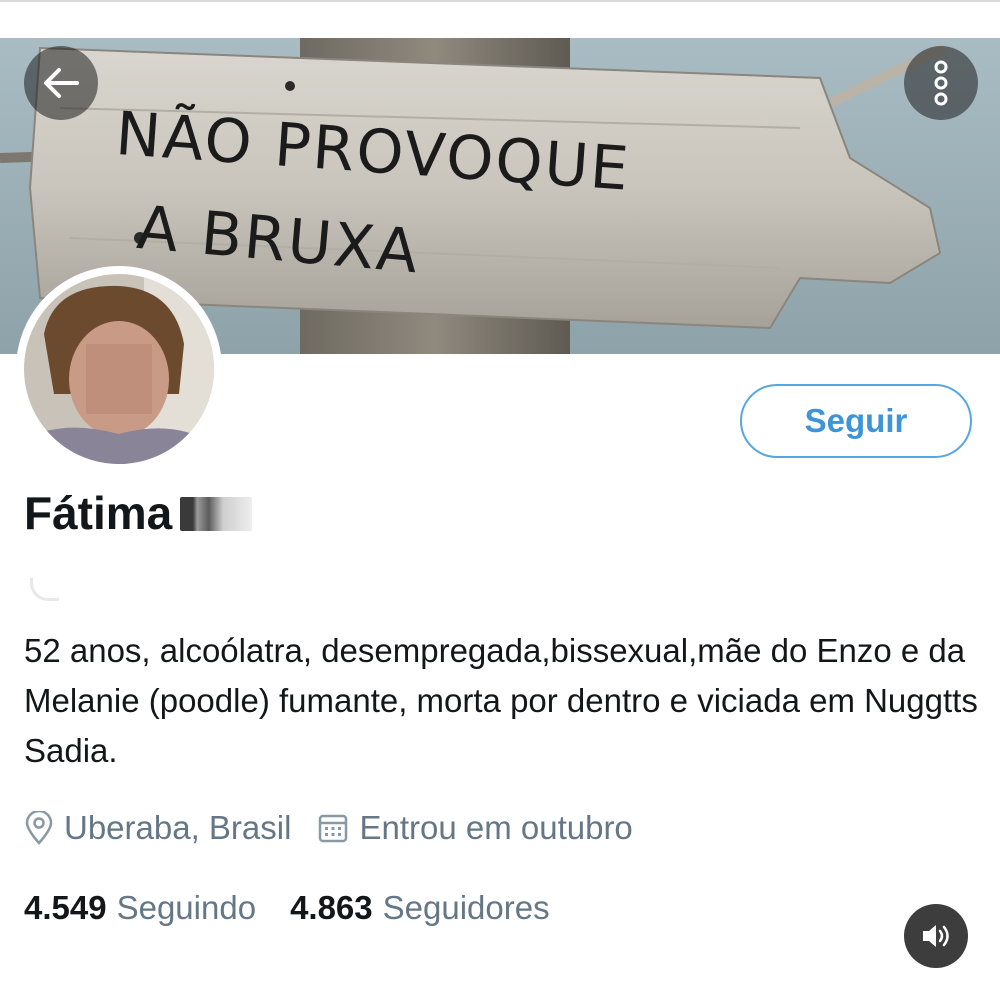  I want to click on avatar-photo, so click(119, 369).